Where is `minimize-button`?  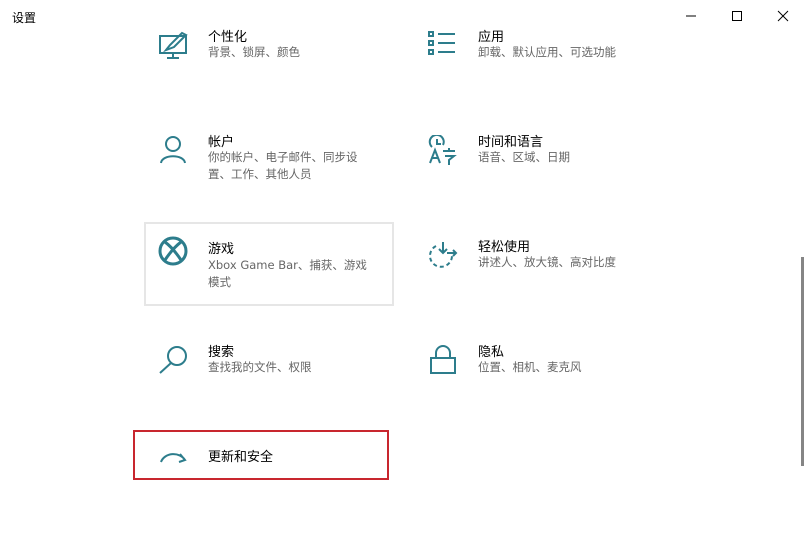 minimize-button is located at coordinates (691, 16).